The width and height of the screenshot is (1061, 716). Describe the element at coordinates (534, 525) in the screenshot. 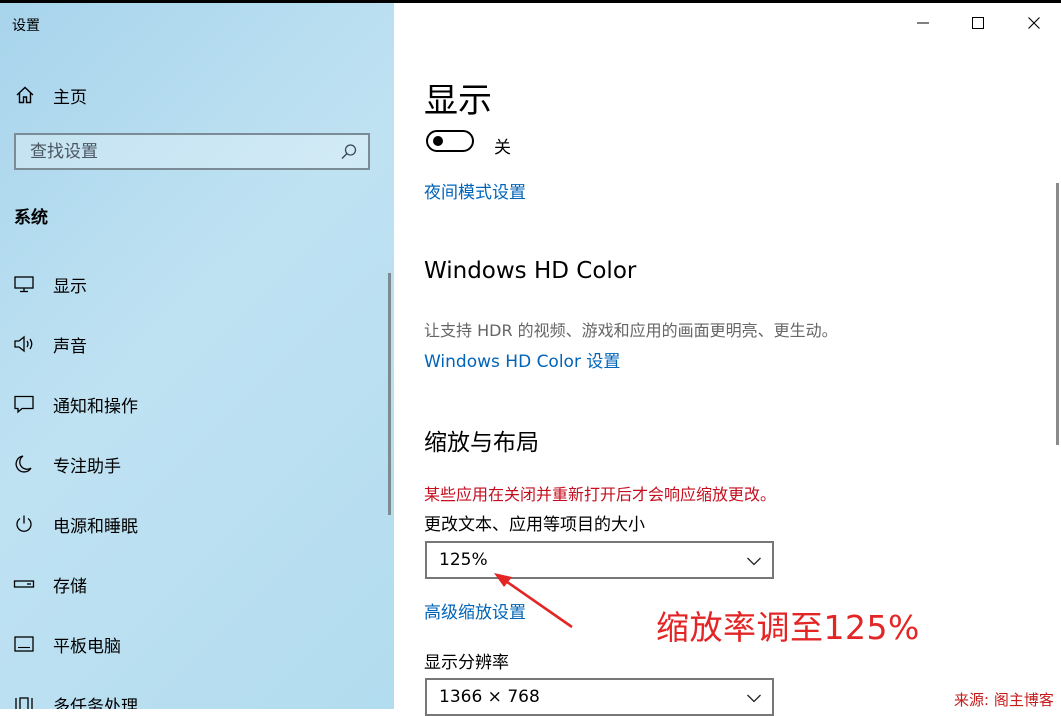

I see `scale-label: 更改文本、应用等项目的大小` at that location.